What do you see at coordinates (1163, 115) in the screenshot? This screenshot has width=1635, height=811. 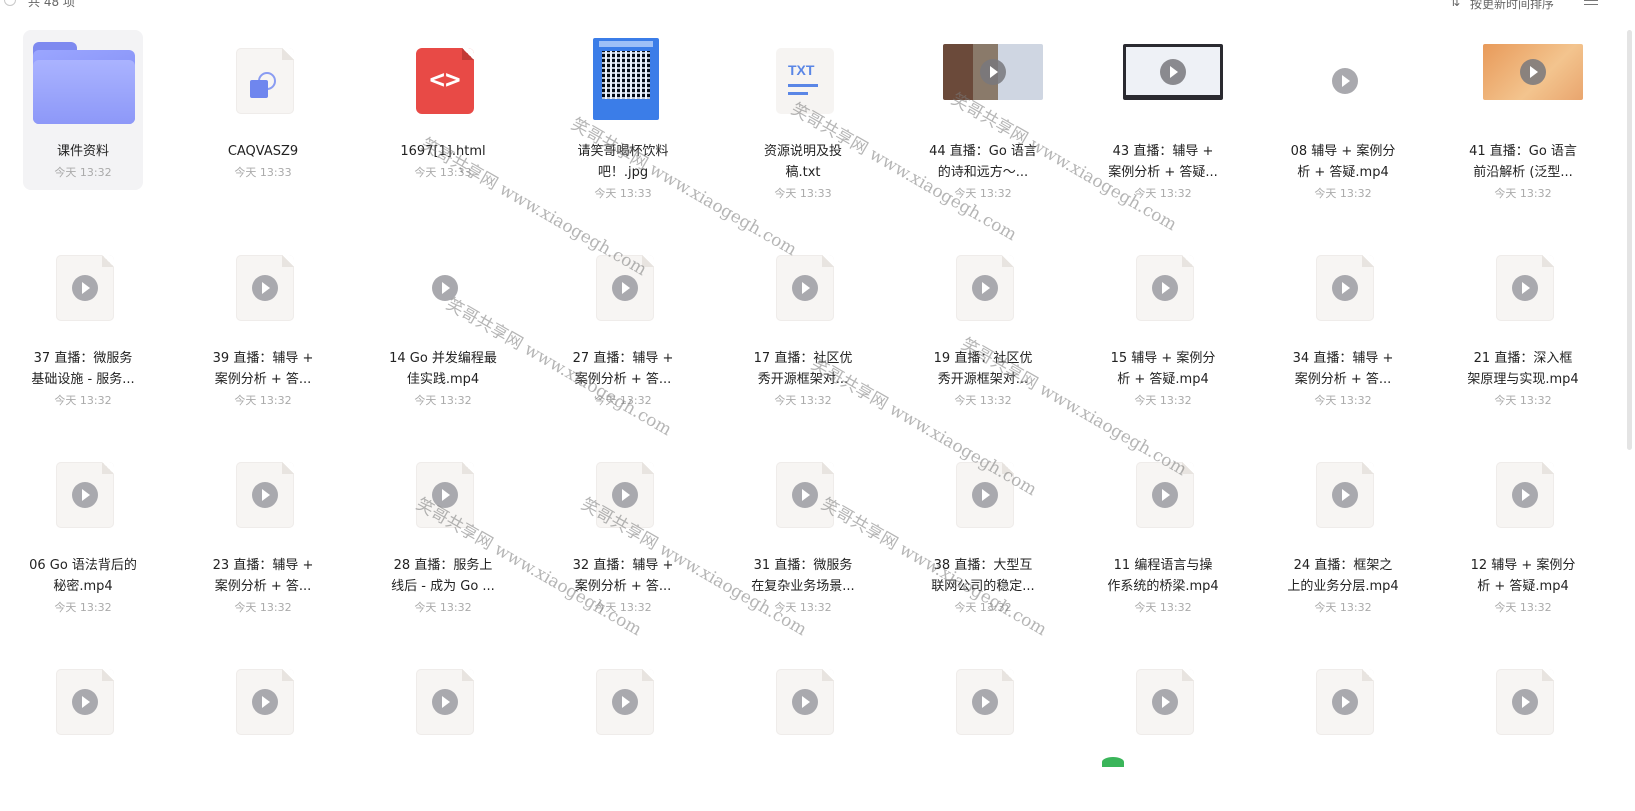 I see `file-item: 43 直播：辅导 + 案例分析 + 答疑... 今天 13:32` at bounding box center [1163, 115].